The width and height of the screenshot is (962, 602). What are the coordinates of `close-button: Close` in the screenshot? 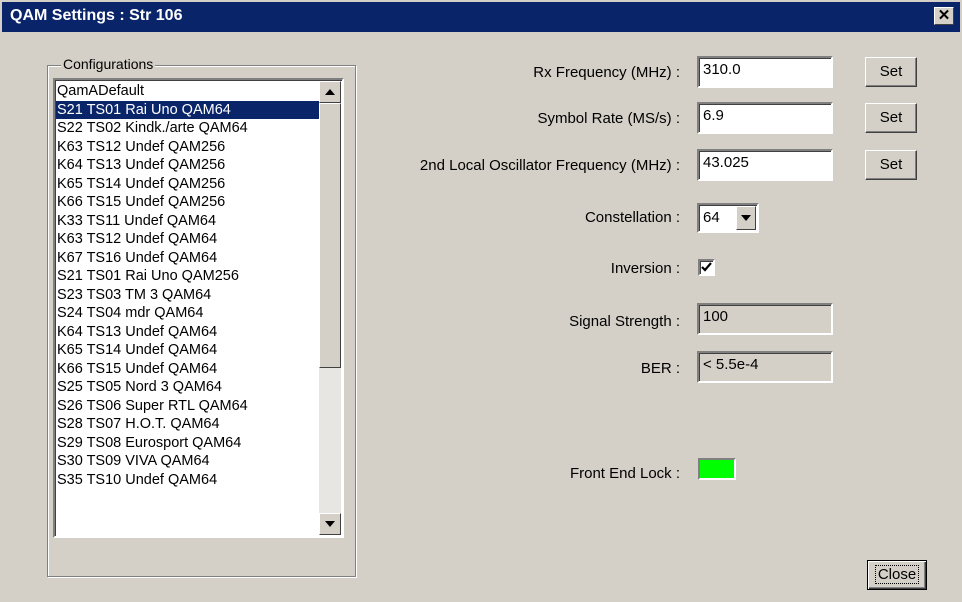 It's located at (897, 575).